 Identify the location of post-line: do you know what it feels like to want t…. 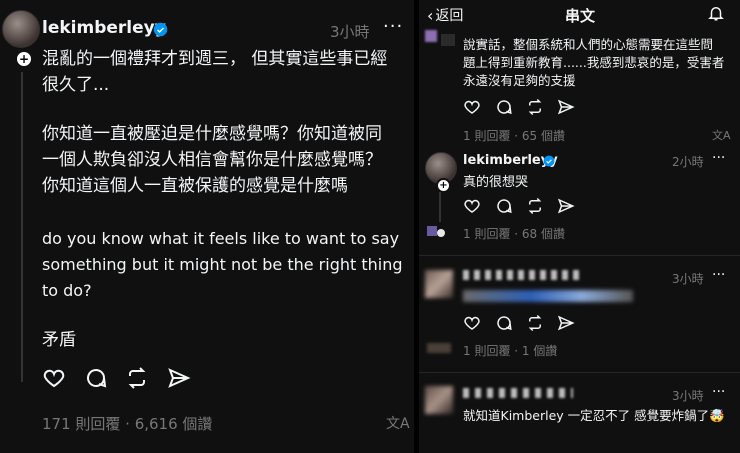
(221, 238).